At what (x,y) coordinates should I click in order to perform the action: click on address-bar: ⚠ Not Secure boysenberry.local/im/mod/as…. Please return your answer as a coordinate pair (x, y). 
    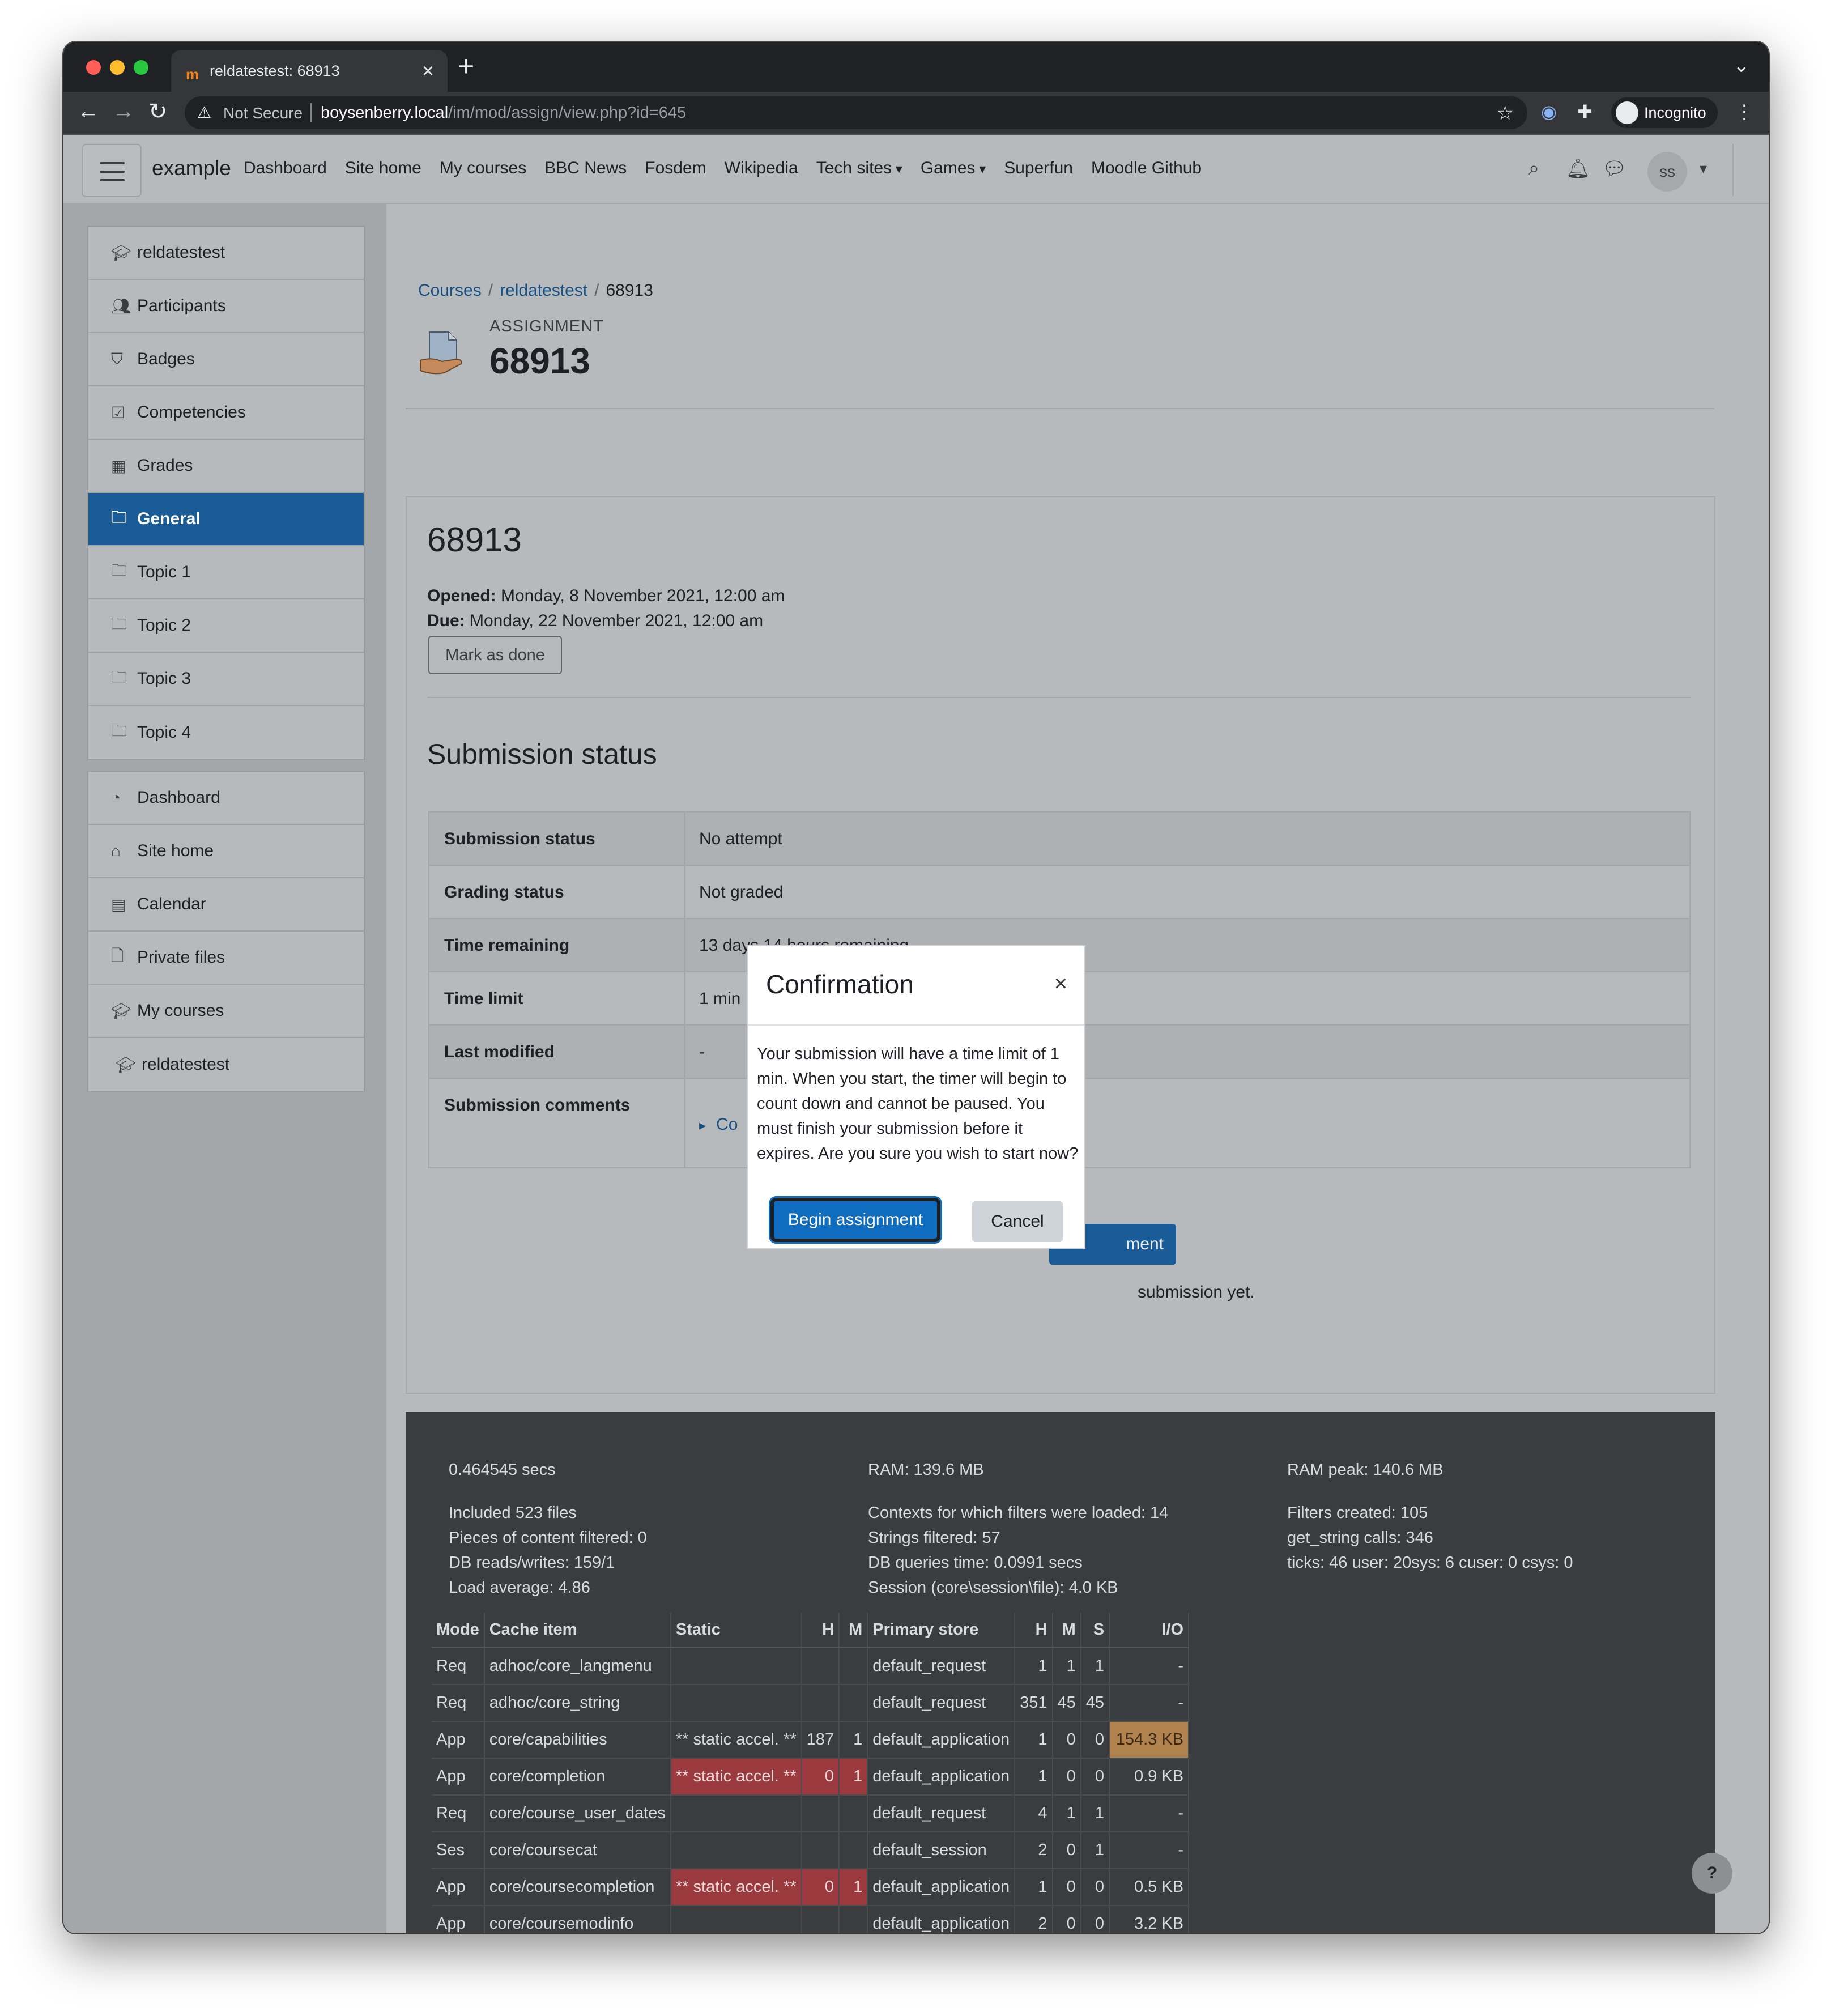
    Looking at the image, I should click on (856, 113).